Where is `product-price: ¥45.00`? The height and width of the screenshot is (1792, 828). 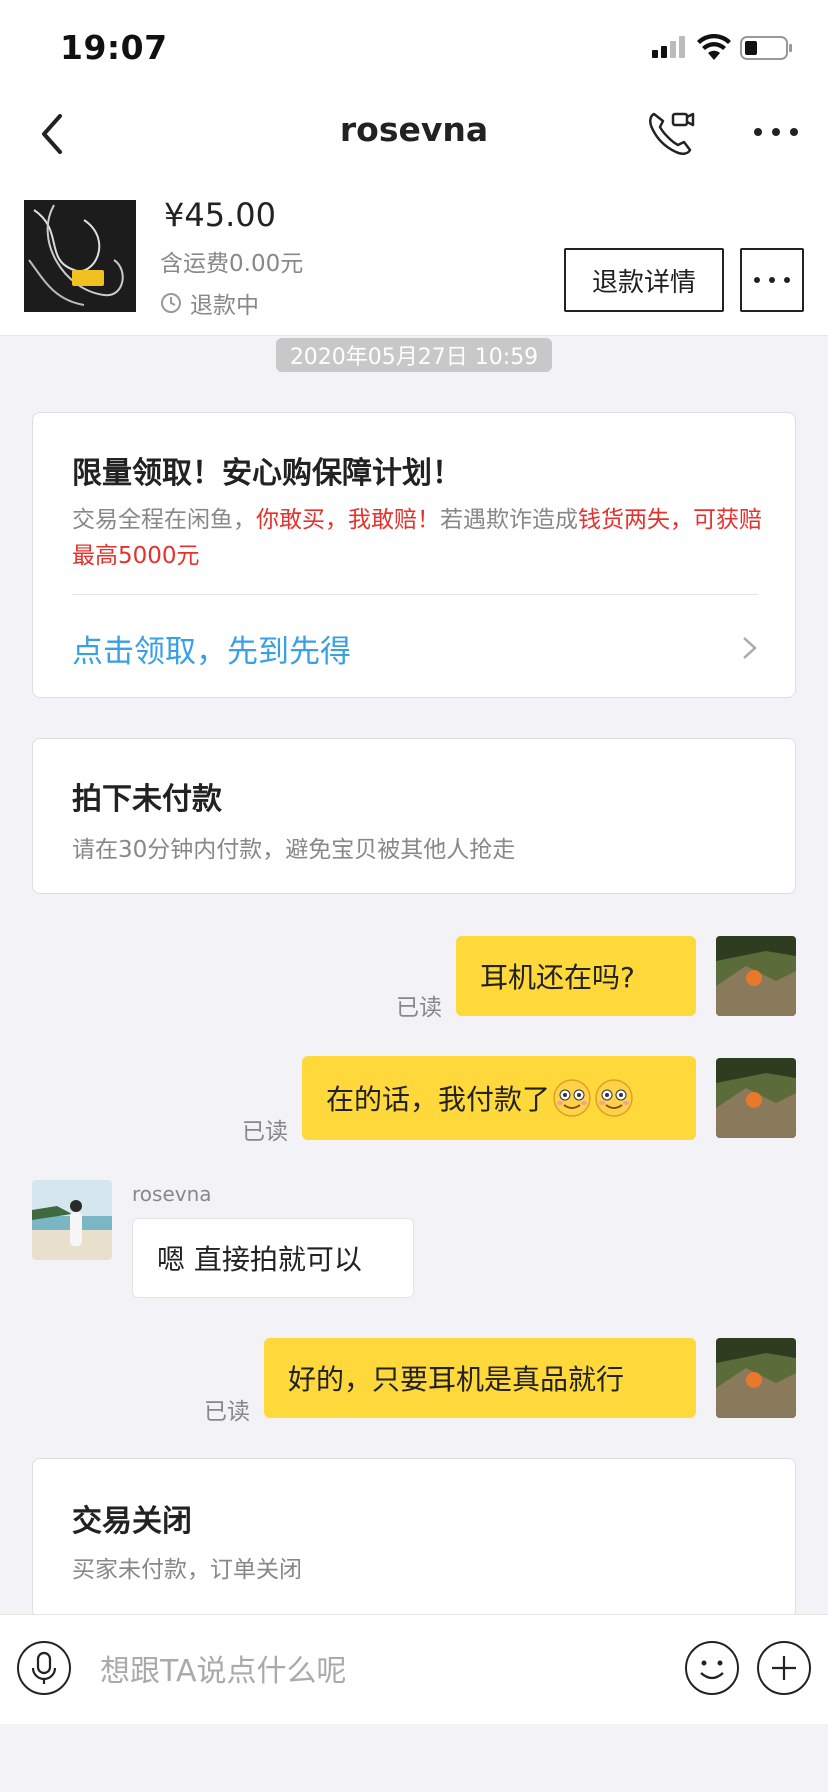 product-price: ¥45.00 is located at coordinates (220, 215).